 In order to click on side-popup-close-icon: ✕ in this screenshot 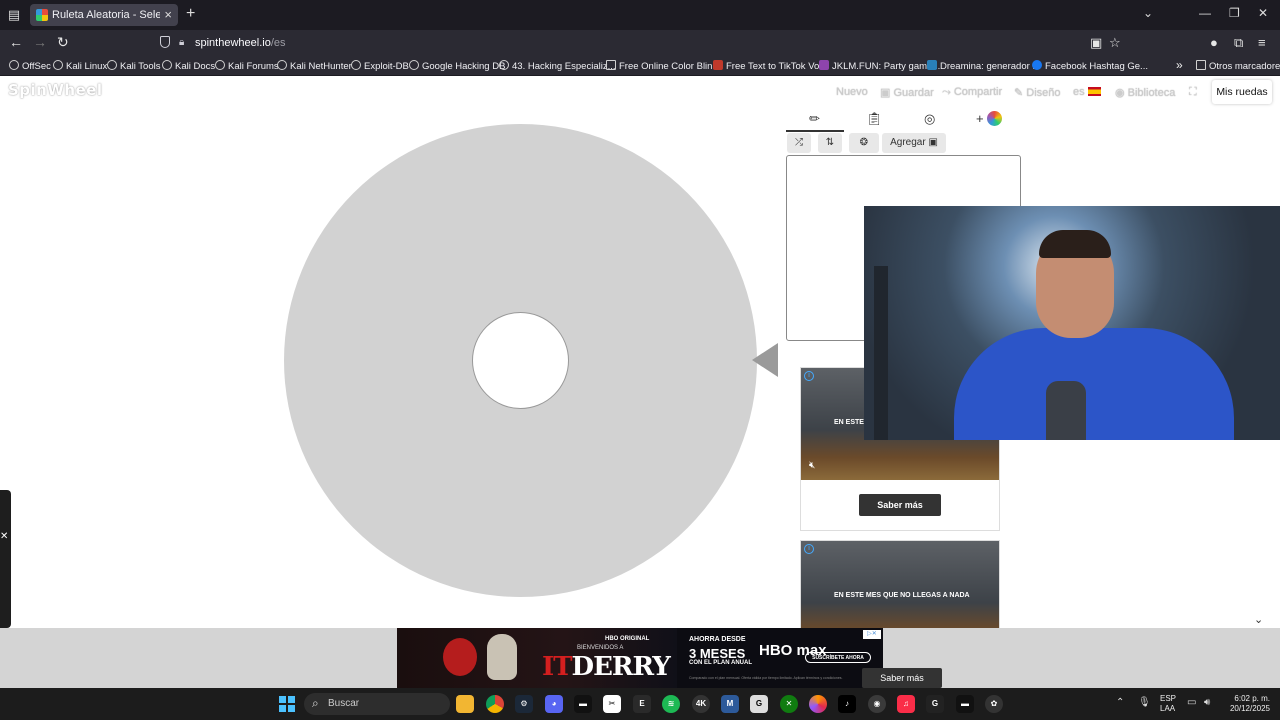, I will do `click(4, 536)`.